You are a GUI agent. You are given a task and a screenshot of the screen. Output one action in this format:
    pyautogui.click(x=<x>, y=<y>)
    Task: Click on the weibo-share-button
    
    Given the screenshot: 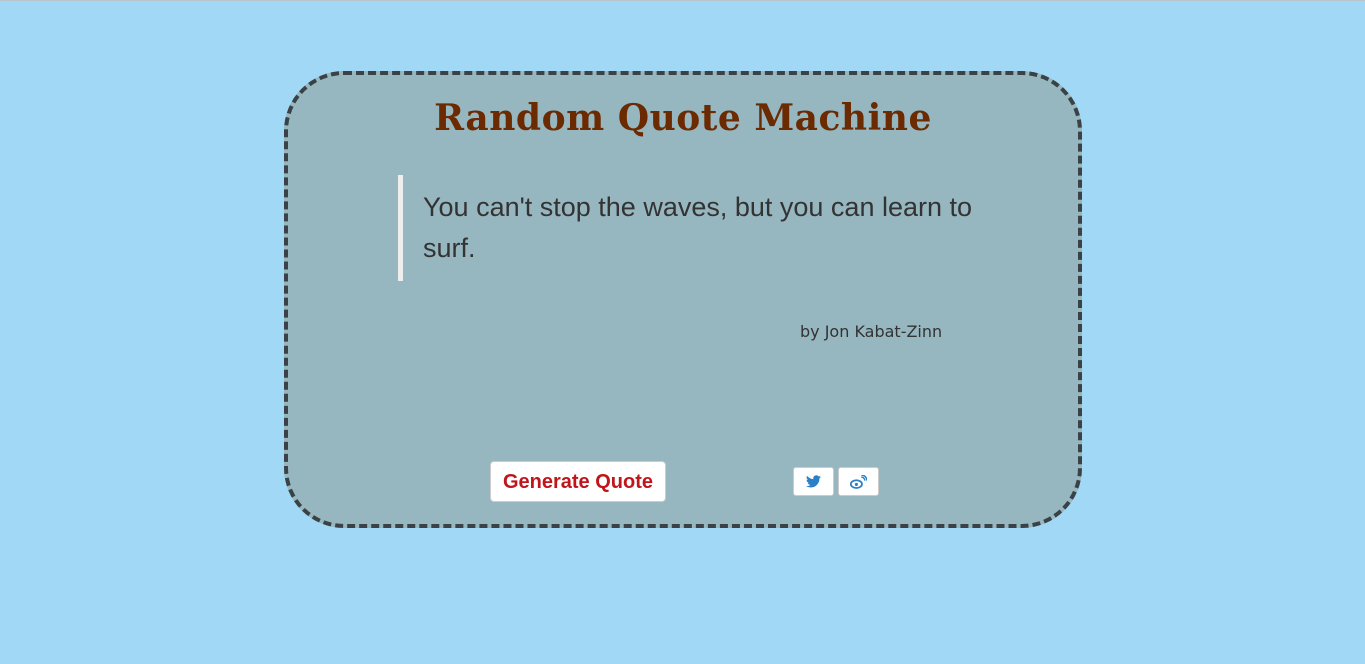 What is the action you would take?
    pyautogui.click(x=858, y=481)
    